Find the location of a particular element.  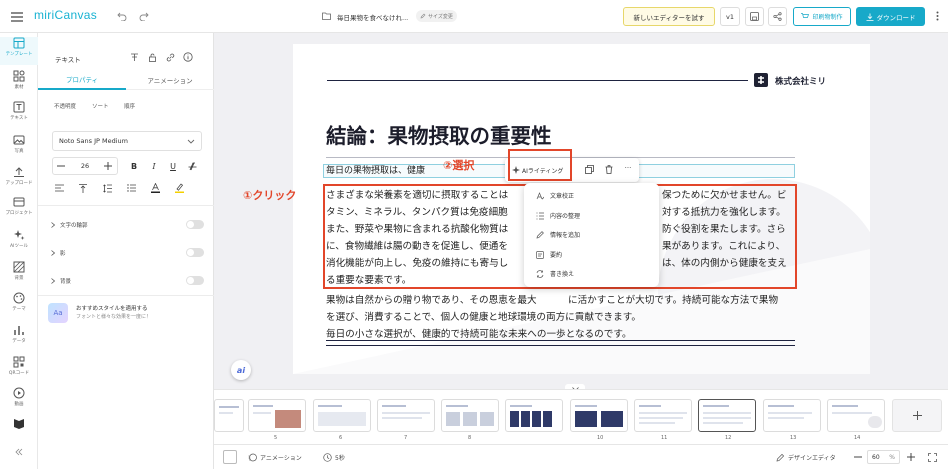

vertical-align-icon is located at coordinates (83, 188).